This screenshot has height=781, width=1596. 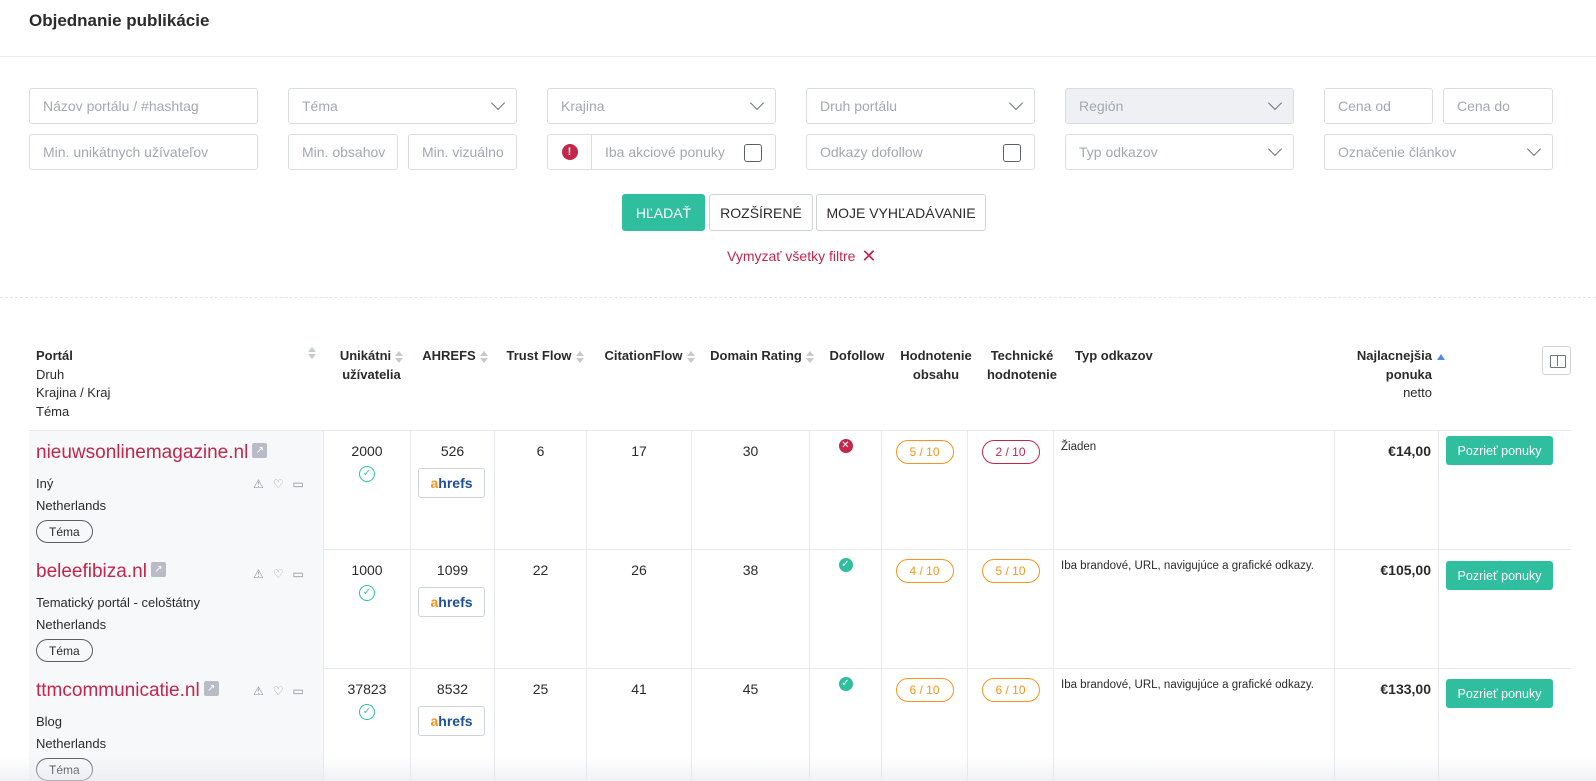 I want to click on article-label-select: Označenie článkov, so click(x=1438, y=152).